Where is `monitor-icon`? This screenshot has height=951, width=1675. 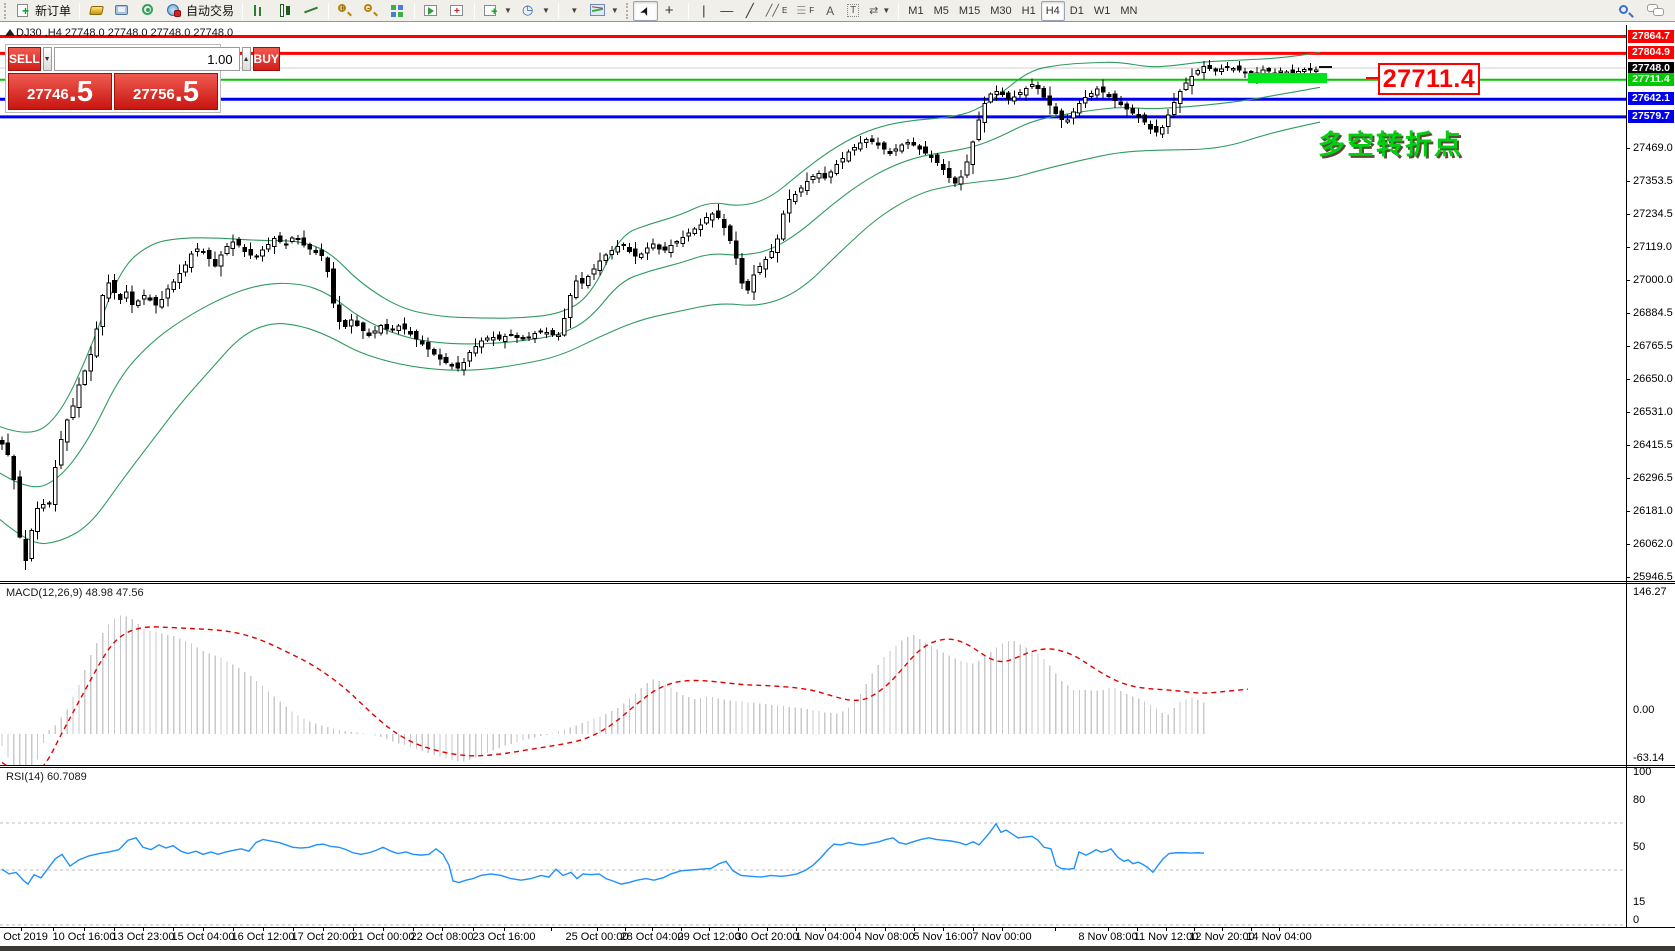 monitor-icon is located at coordinates (122, 10).